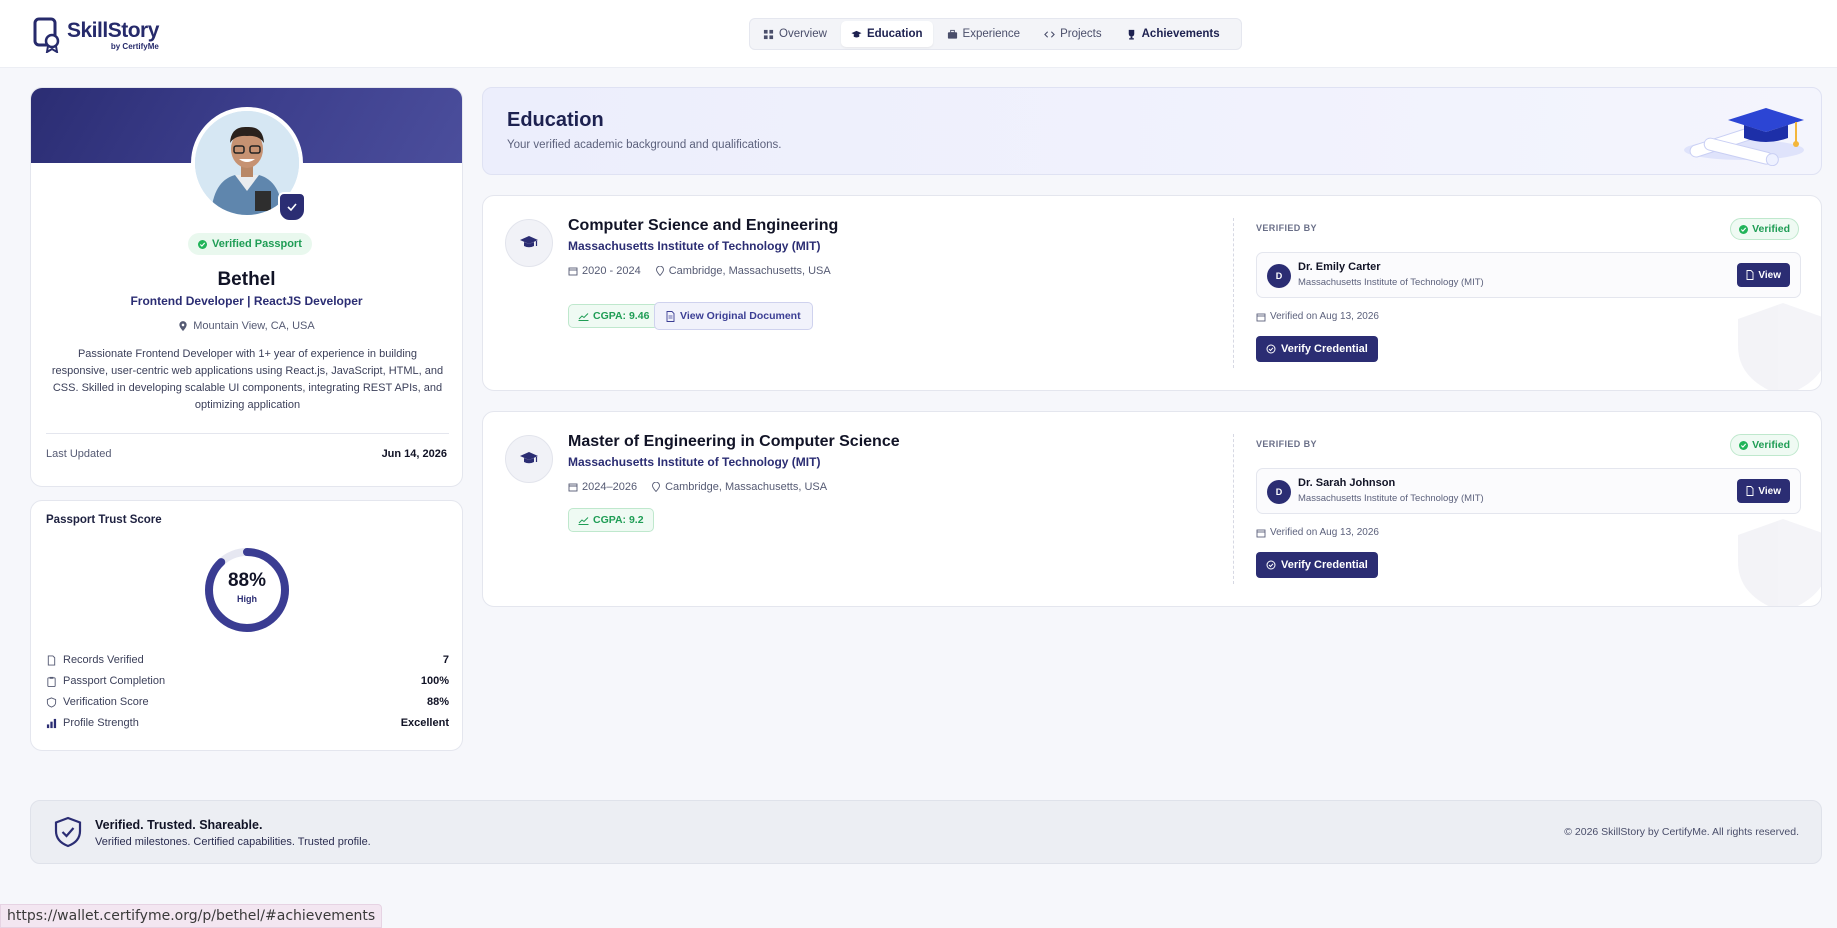 This screenshot has width=1837, height=928. What do you see at coordinates (1180, 34) in the screenshot?
I see `tab-achievements-label: Achievements` at bounding box center [1180, 34].